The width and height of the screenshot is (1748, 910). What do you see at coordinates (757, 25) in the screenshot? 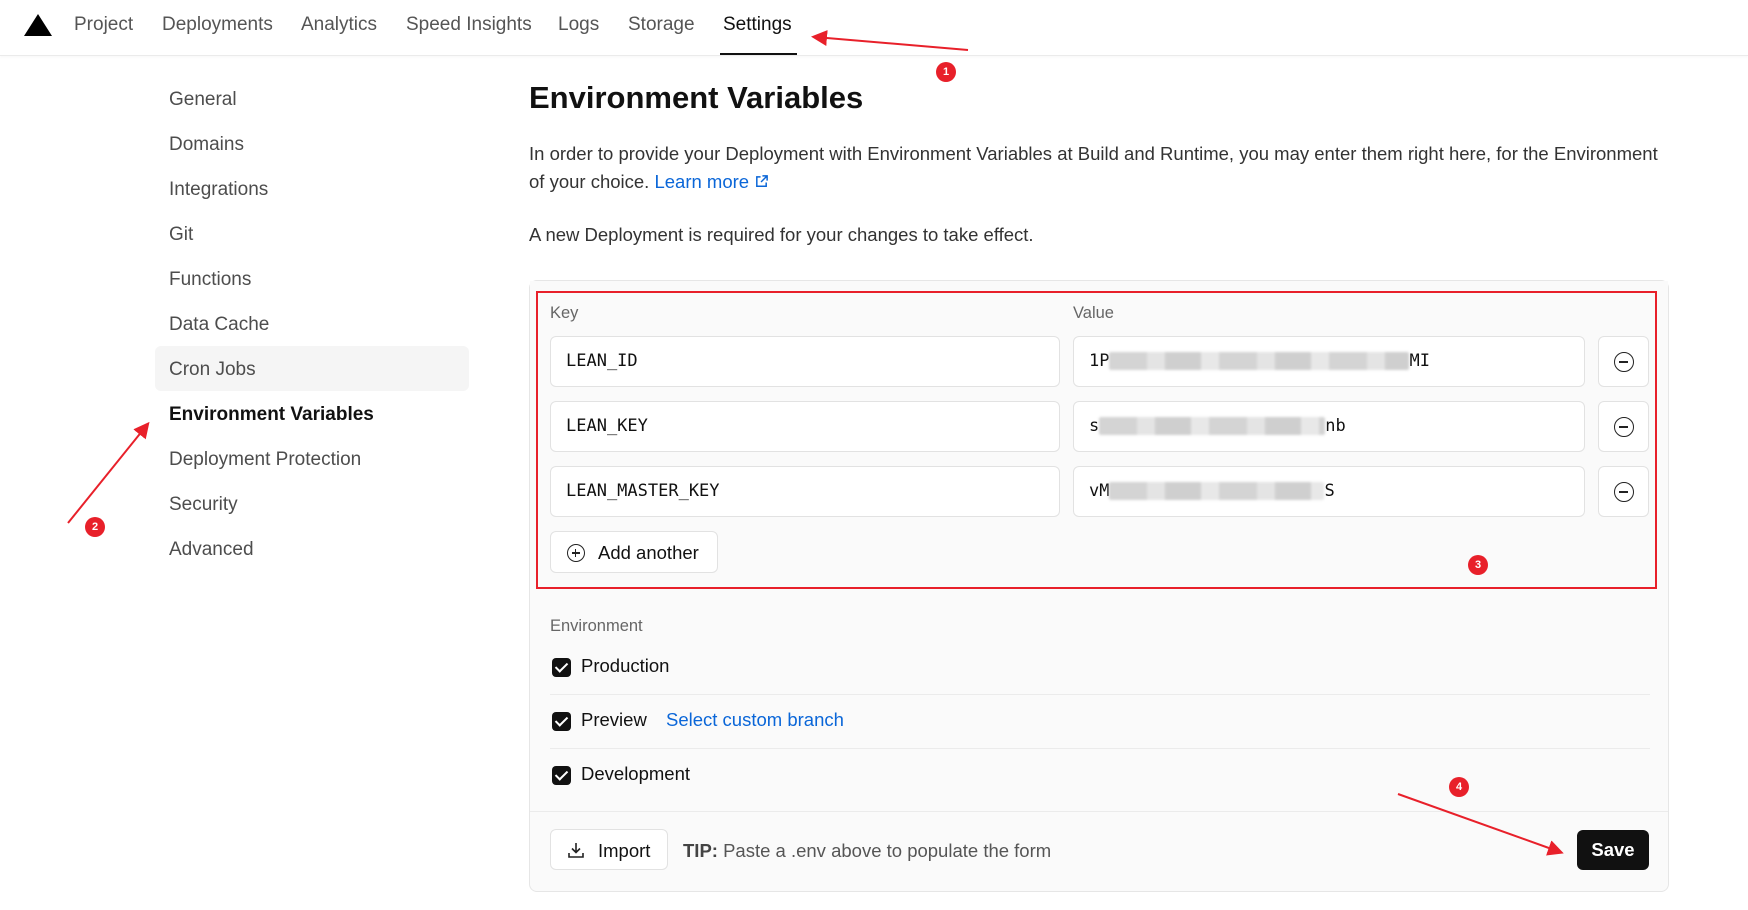
I see `tab-settings: Settings` at bounding box center [757, 25].